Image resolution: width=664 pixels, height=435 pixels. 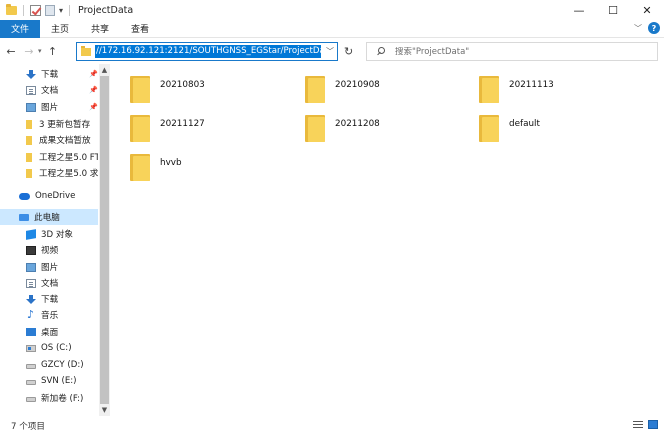 What do you see at coordinates (182, 124) in the screenshot?
I see `folder-name: 20211127` at bounding box center [182, 124].